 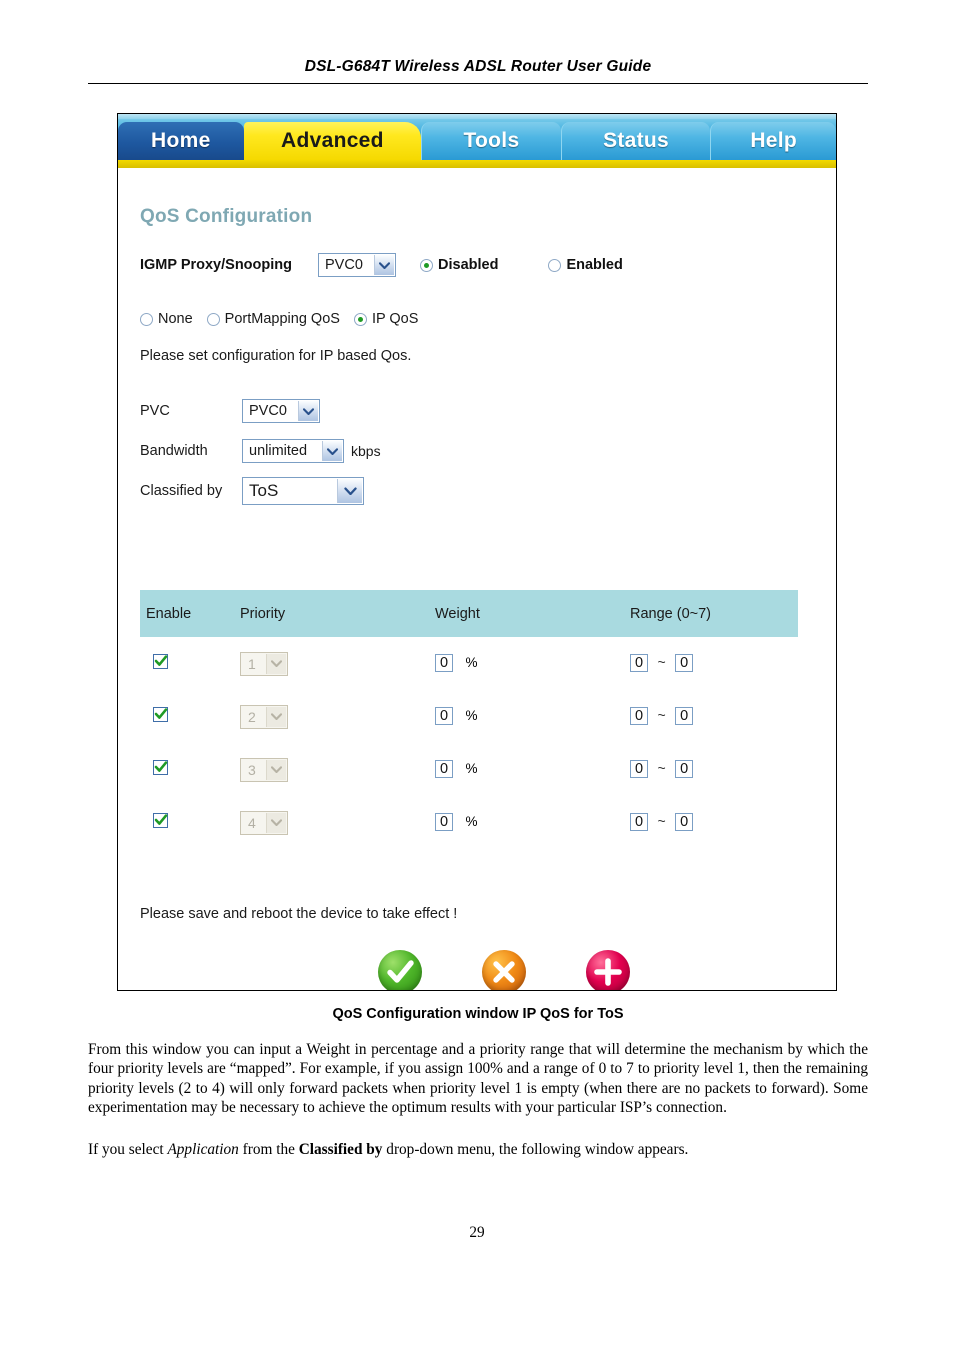 I want to click on page-number: 29, so click(x=477, y=1232).